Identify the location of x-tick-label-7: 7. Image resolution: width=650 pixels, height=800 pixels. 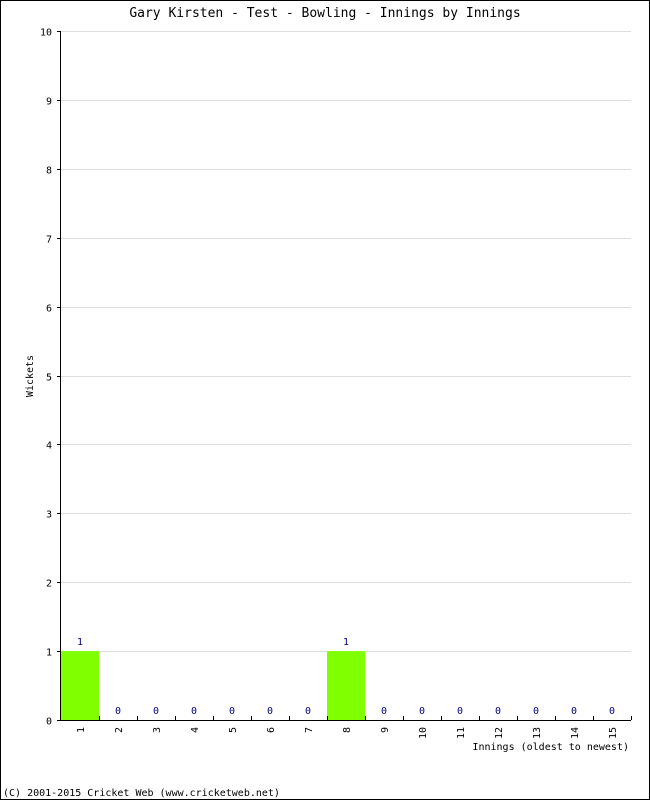
(309, 730).